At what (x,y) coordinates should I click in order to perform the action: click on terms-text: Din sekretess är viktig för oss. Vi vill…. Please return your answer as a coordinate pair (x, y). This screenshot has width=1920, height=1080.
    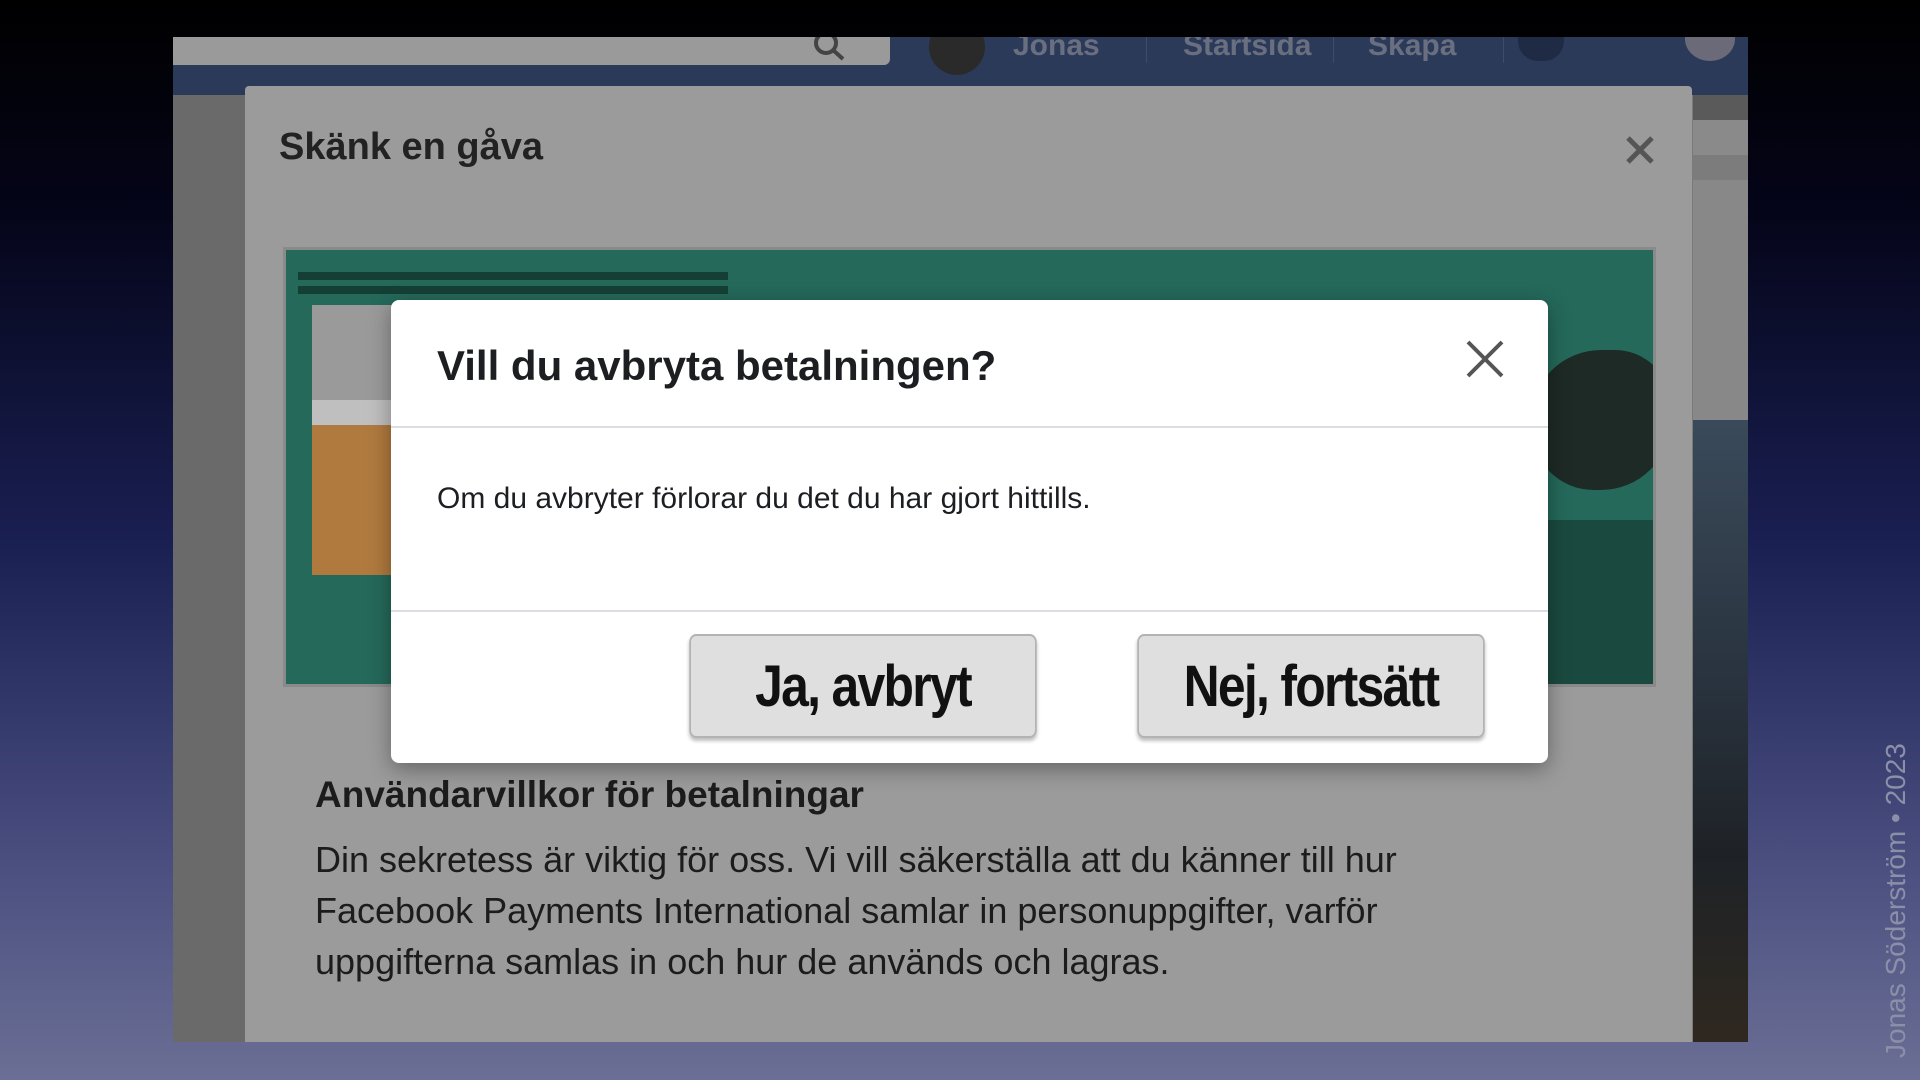
    Looking at the image, I should click on (856, 910).